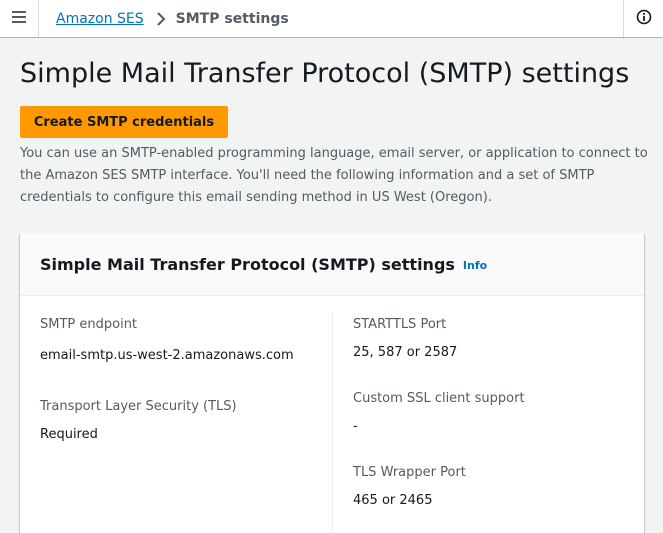  Describe the element at coordinates (69, 434) in the screenshot. I see `tls-value: Required` at that location.